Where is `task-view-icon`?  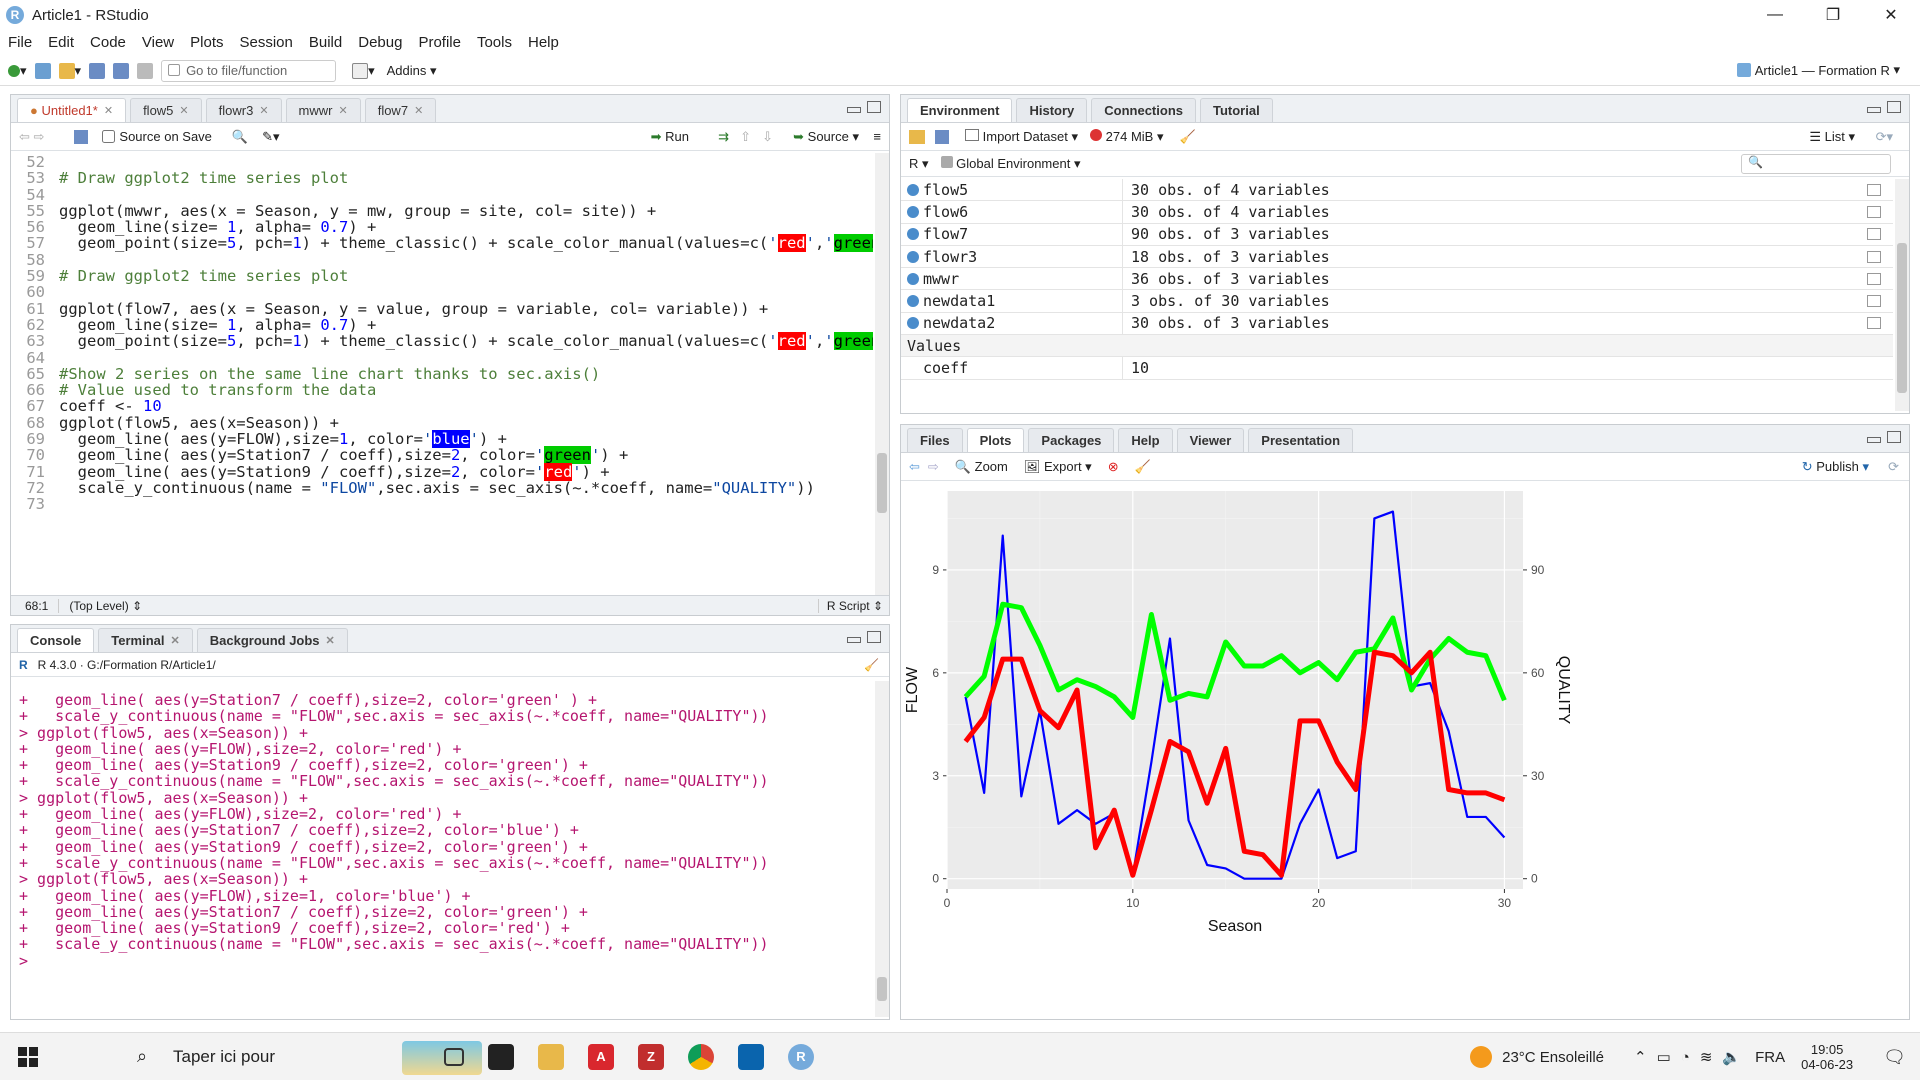 task-view-icon is located at coordinates (454, 1056).